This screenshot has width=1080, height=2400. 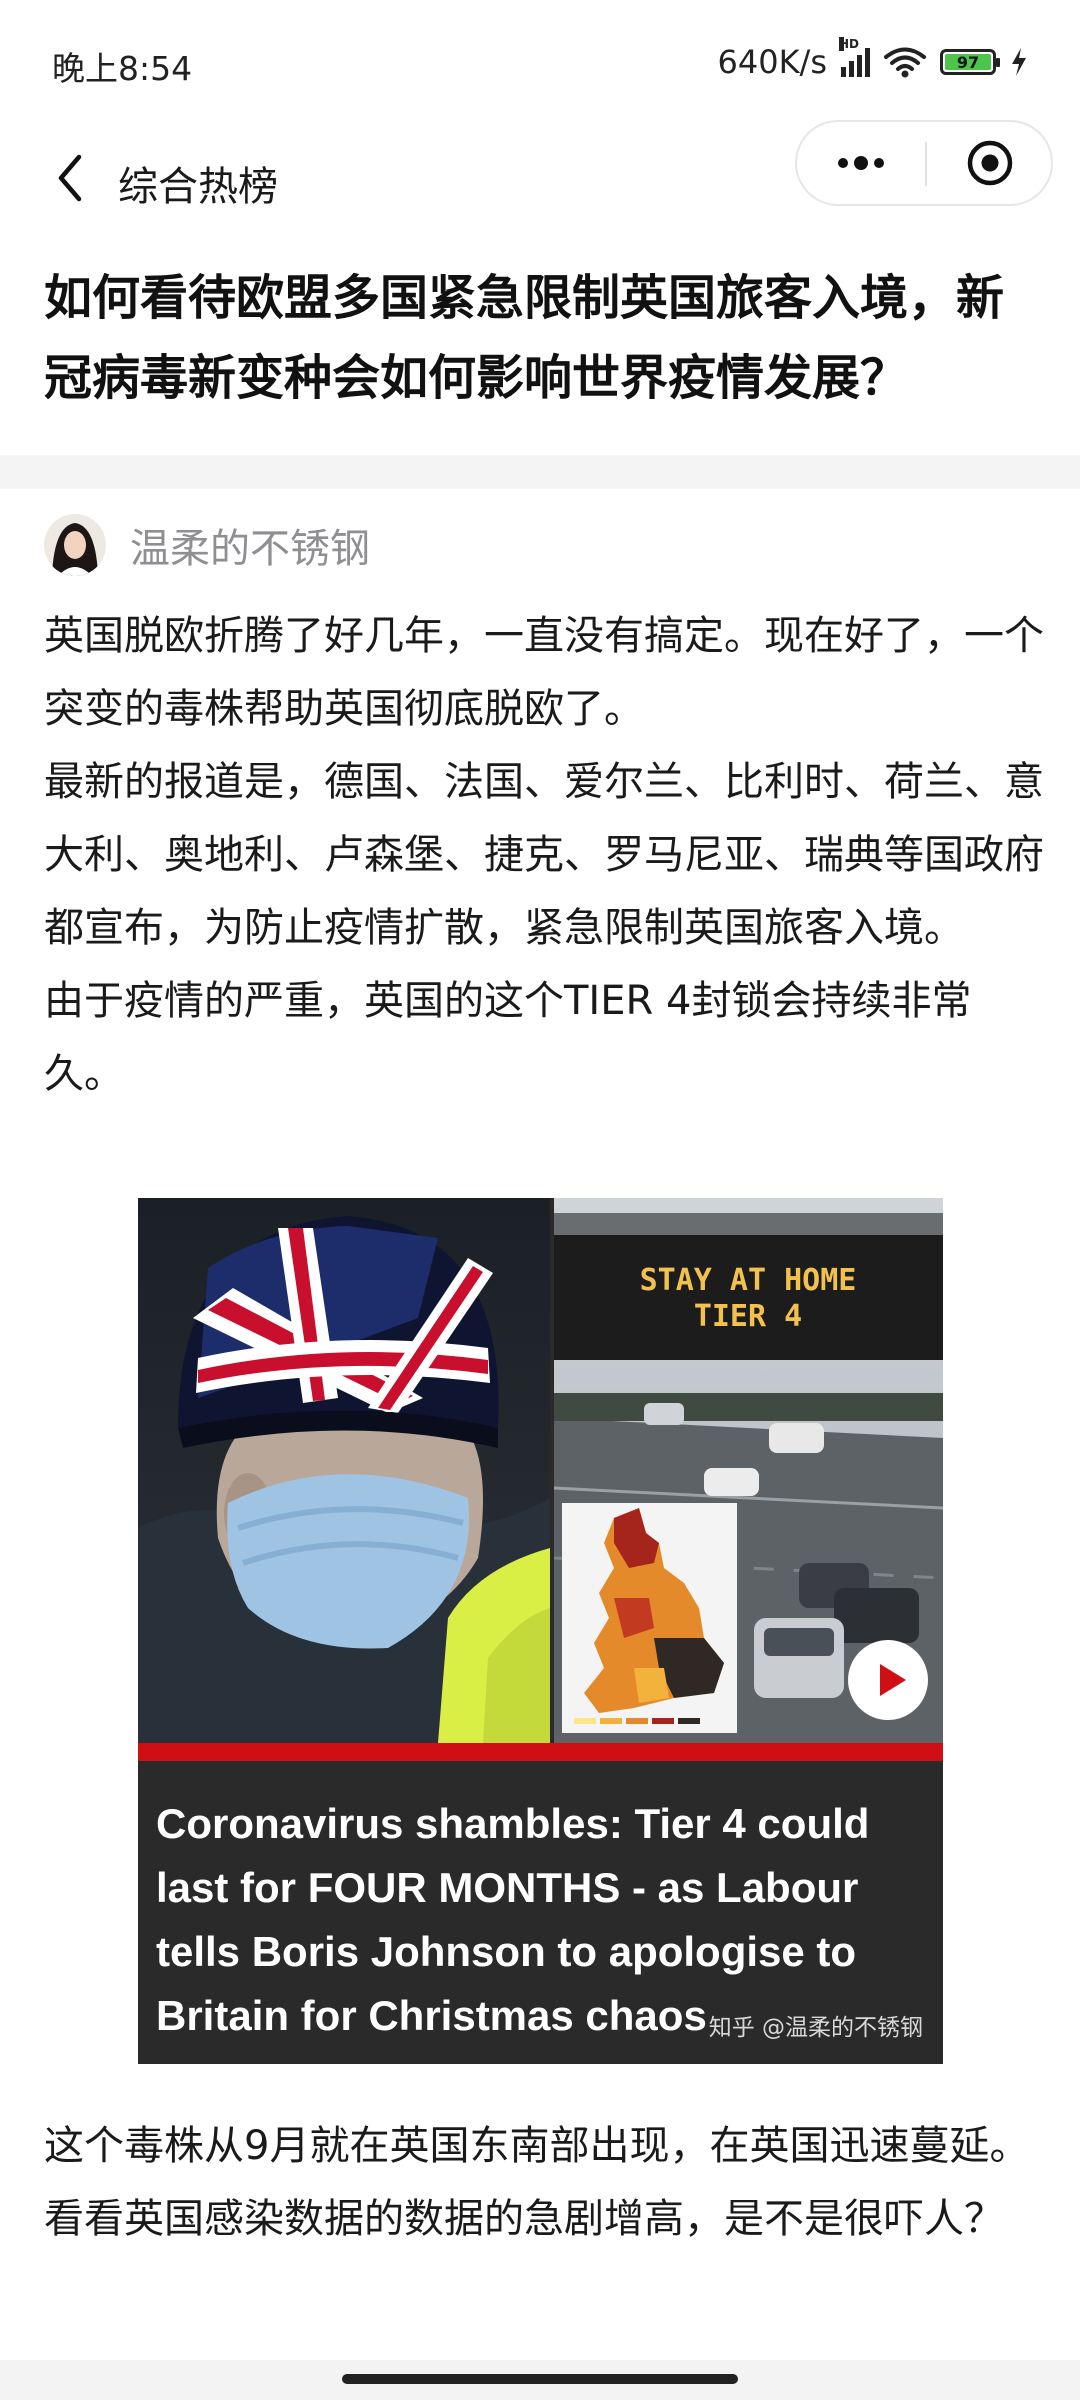 I want to click on back-button, so click(x=70, y=178).